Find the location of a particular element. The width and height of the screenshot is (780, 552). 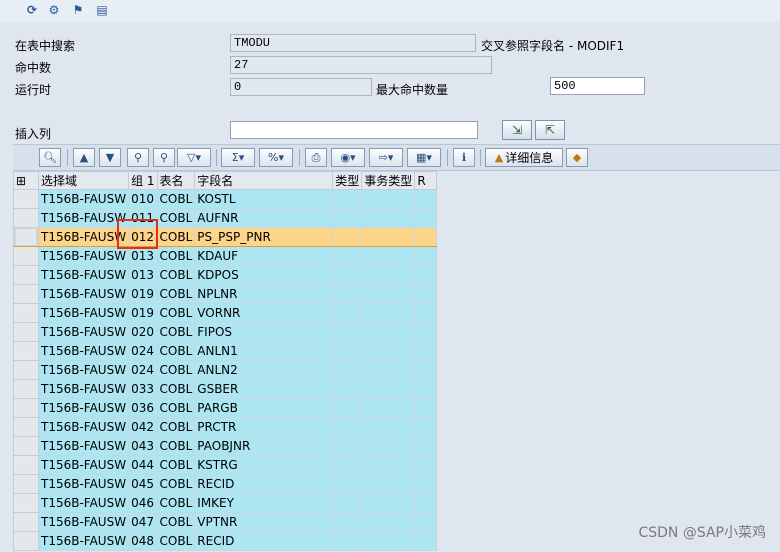

total-button: Σ▾ is located at coordinates (238, 157).